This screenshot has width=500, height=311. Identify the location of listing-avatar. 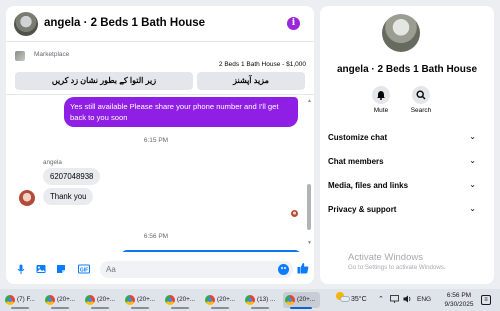
(26, 24).